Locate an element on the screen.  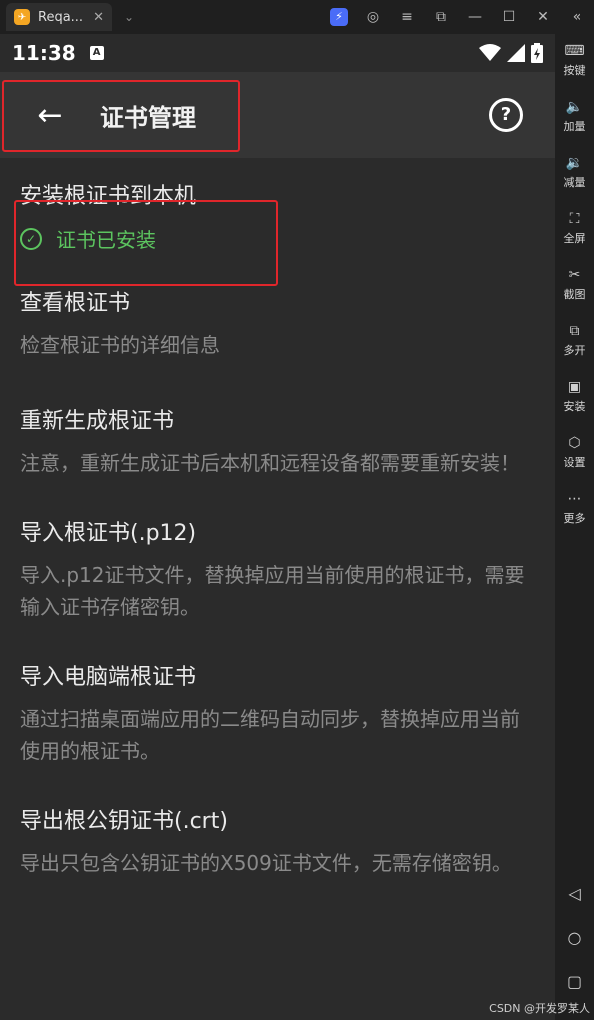
back-arrow-icon: ← is located at coordinates (50, 115).